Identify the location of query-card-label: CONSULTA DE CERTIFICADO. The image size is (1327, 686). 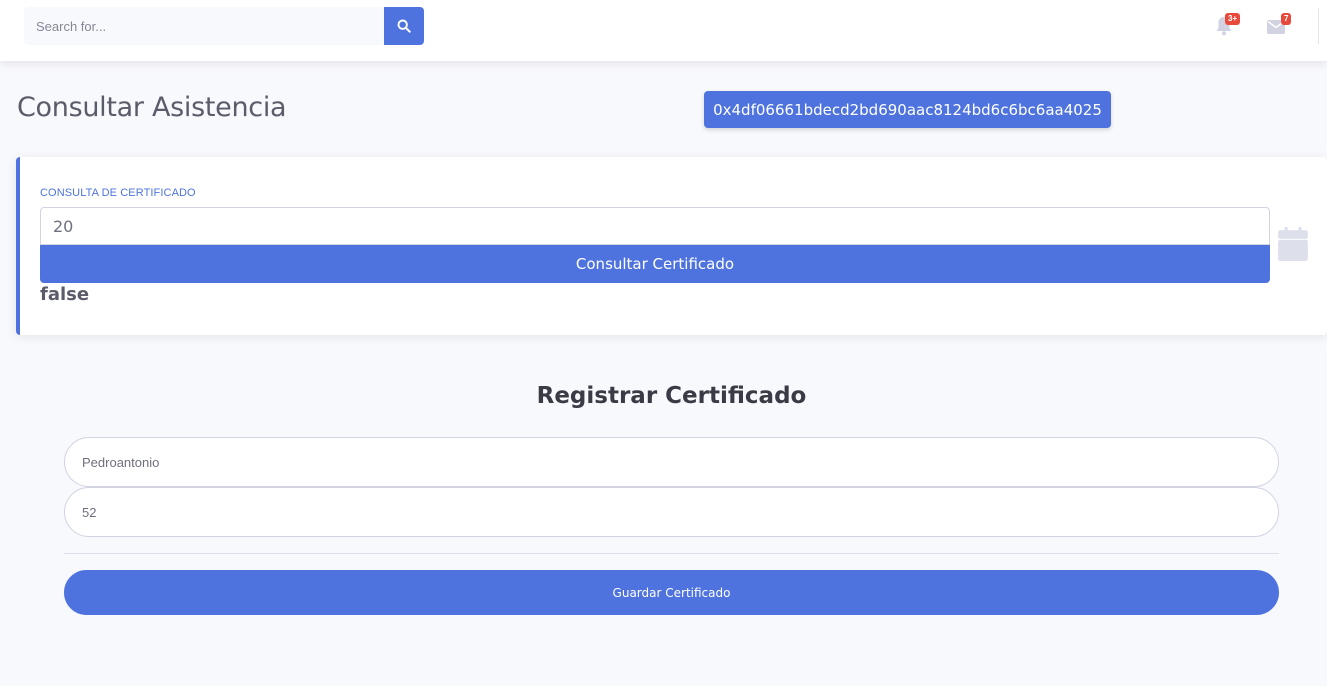
(118, 193).